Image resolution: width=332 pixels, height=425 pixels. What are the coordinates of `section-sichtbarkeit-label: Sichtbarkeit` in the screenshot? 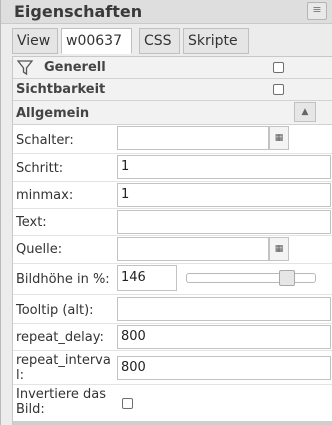 It's located at (61, 89).